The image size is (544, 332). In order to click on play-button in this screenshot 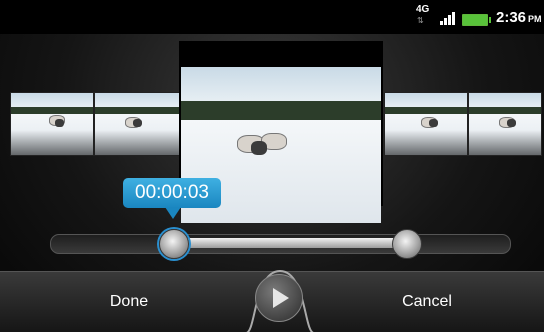, I will do `click(279, 298)`.